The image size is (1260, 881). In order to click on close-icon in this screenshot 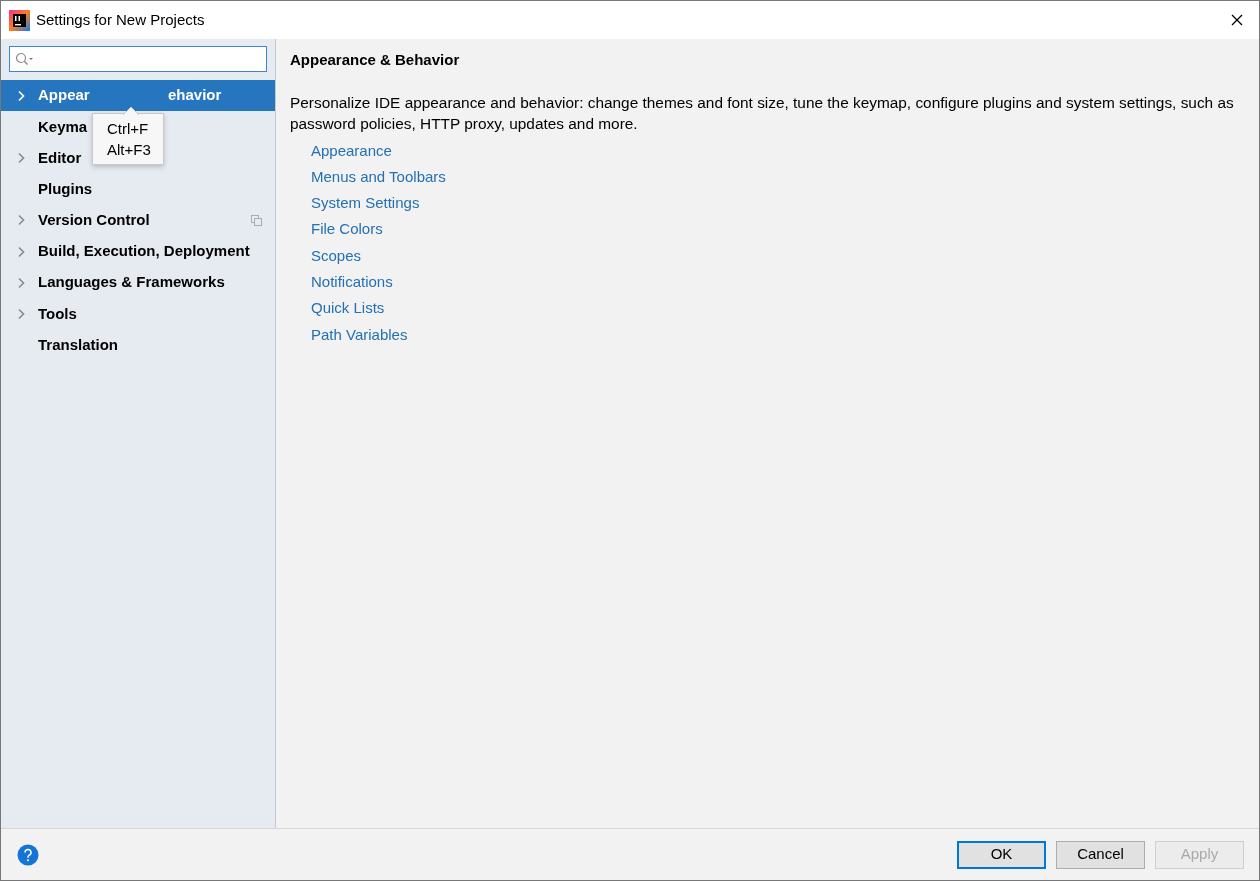, I will do `click(1237, 20)`.